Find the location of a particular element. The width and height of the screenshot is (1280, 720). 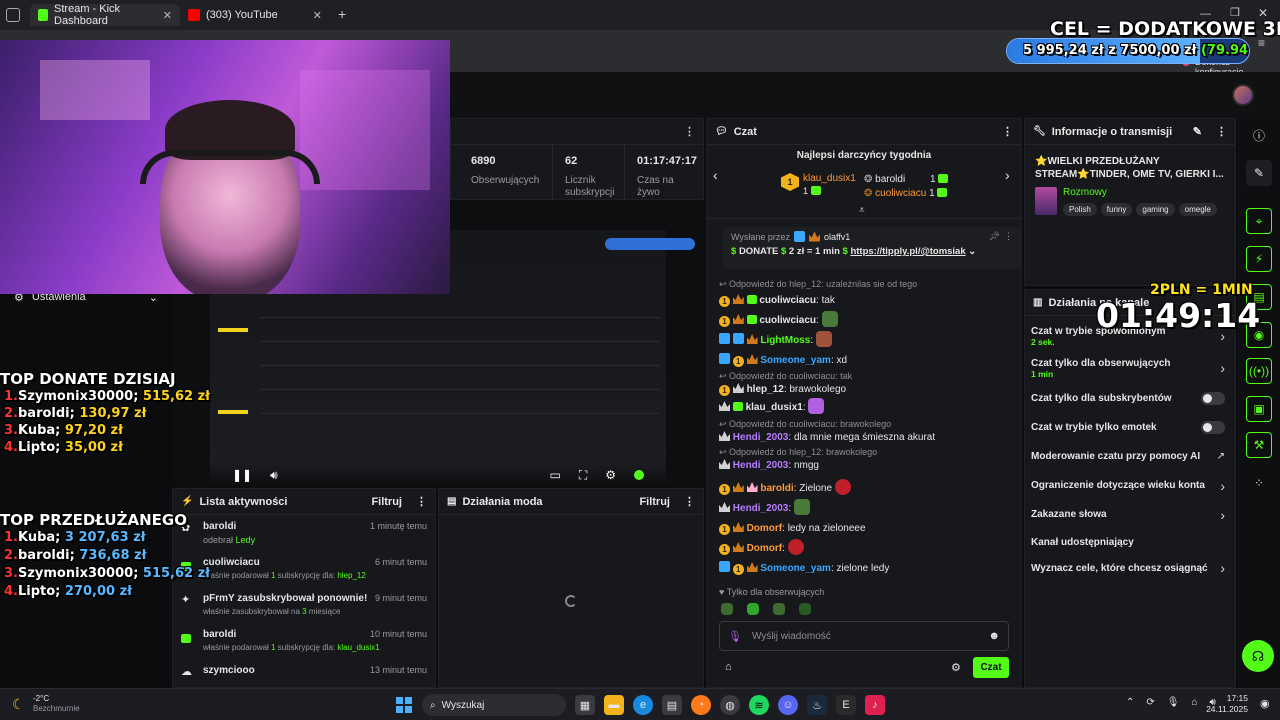

pin-link: https://tipply.pl/@tomsiak is located at coordinates (907, 251).